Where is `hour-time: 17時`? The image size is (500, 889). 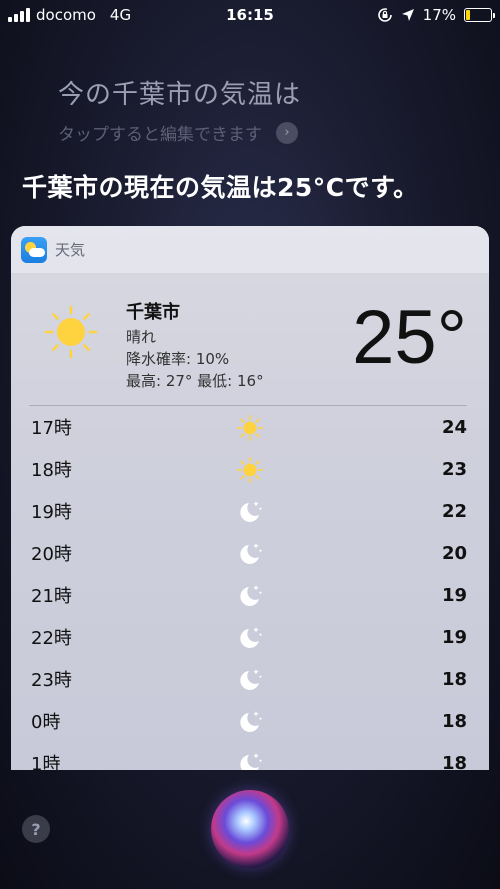 hour-time: 17時 is located at coordinates (51, 428).